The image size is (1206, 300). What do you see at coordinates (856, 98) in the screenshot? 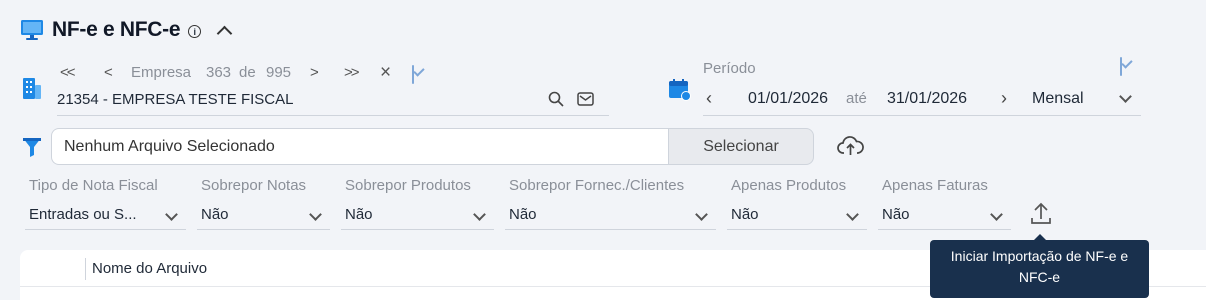
I see `period-until-label: até` at bounding box center [856, 98].